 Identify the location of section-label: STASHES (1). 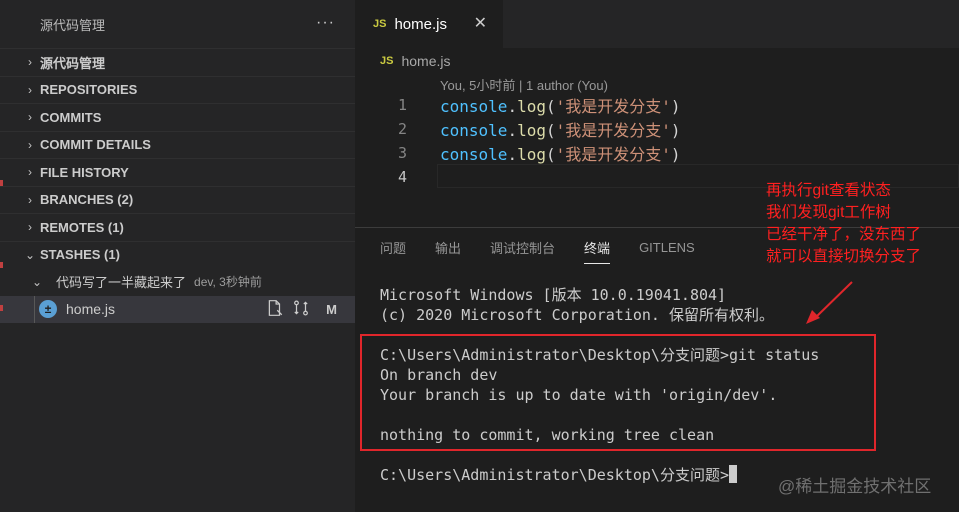
(80, 255).